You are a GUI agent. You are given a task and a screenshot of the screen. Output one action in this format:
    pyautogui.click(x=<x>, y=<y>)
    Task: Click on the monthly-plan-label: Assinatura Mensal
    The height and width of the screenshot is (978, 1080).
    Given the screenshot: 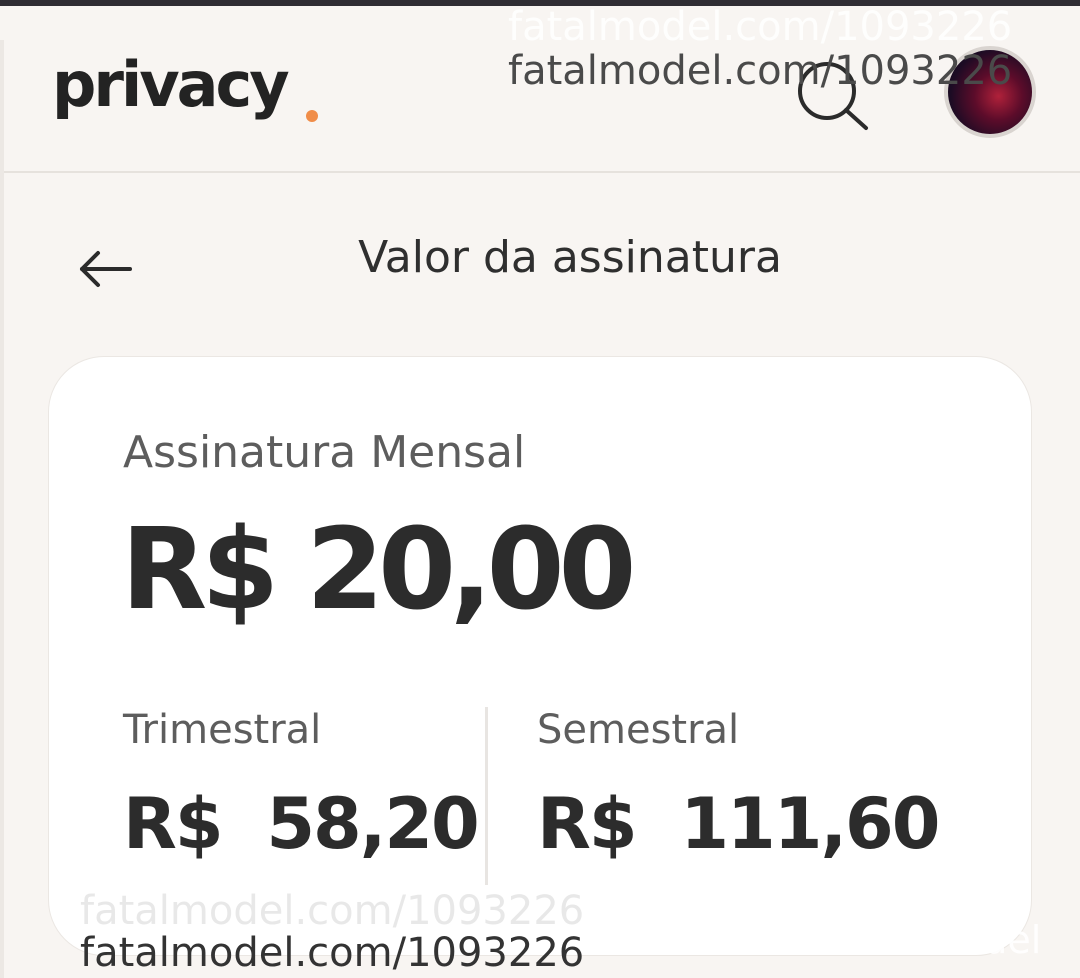 What is the action you would take?
    pyautogui.click(x=324, y=452)
    